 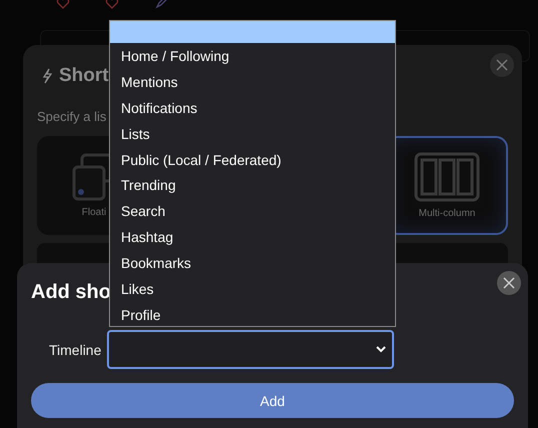 I want to click on dropdown-option: Profile, so click(x=252, y=315).